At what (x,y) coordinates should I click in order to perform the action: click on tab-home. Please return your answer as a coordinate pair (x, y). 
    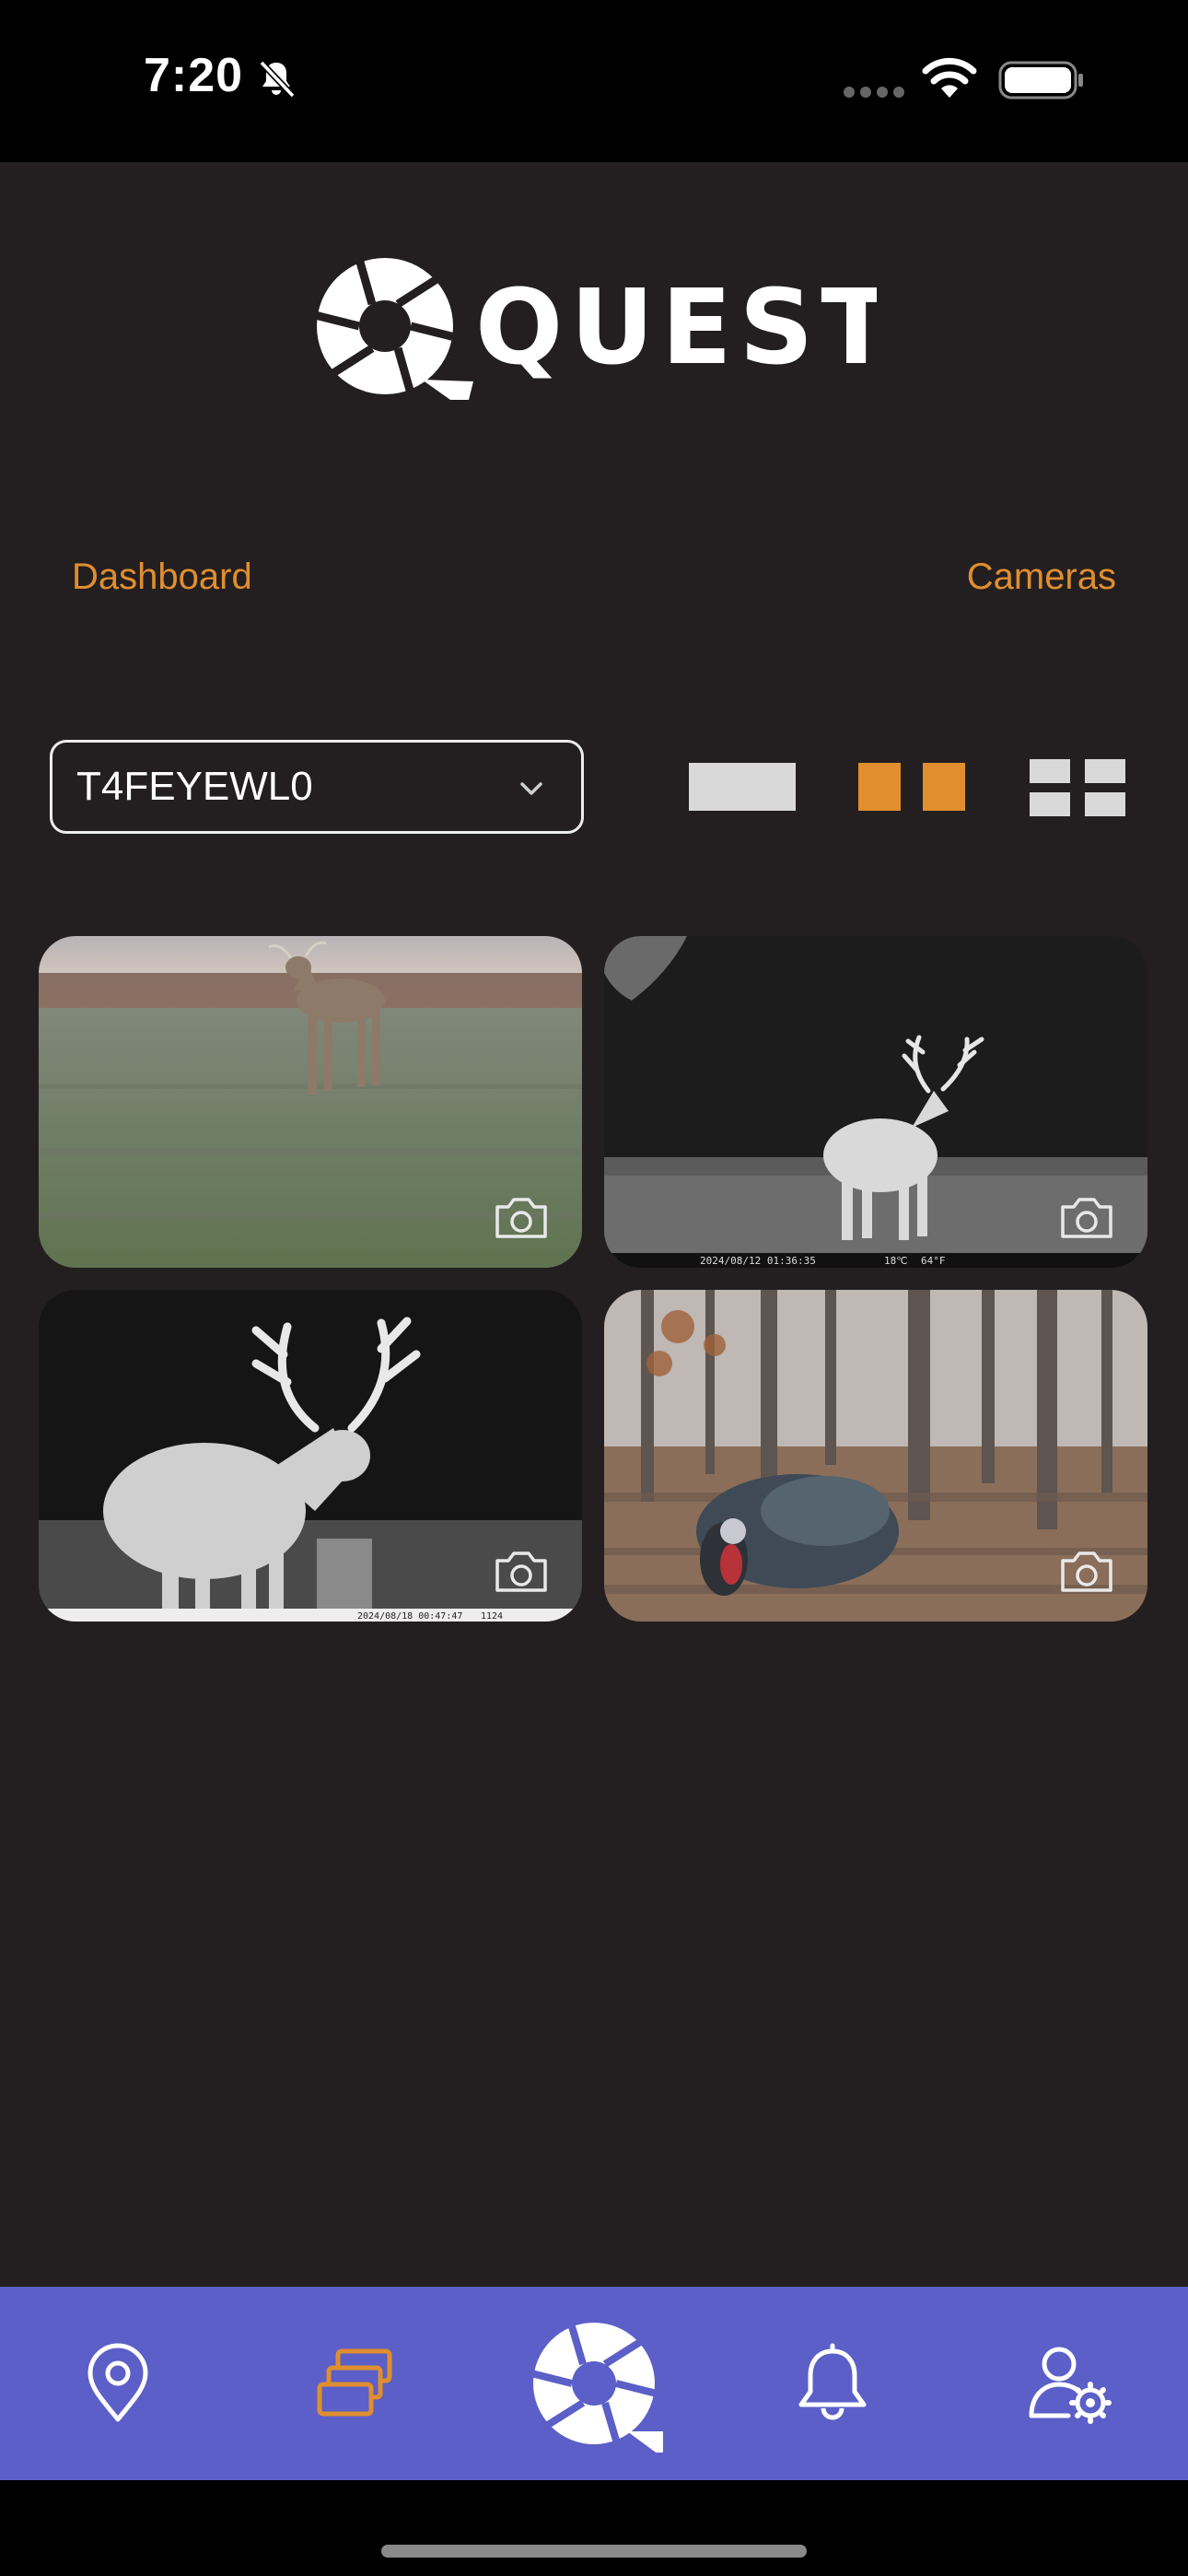
    Looking at the image, I should click on (594, 2383).